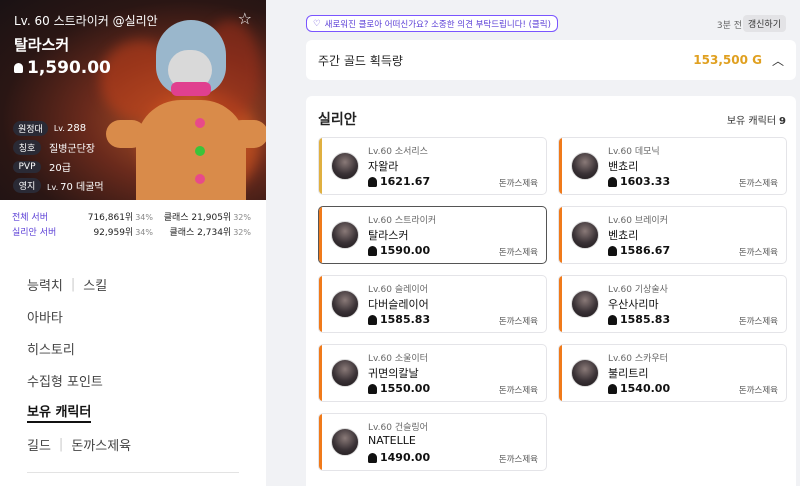  I want to click on menu-ability: 능력치, so click(45, 284).